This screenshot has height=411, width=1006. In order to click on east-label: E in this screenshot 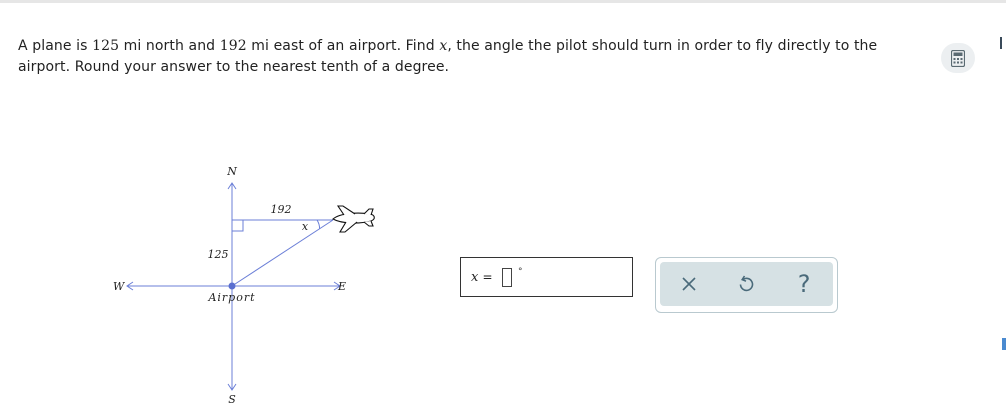, I will do `click(341, 286)`.